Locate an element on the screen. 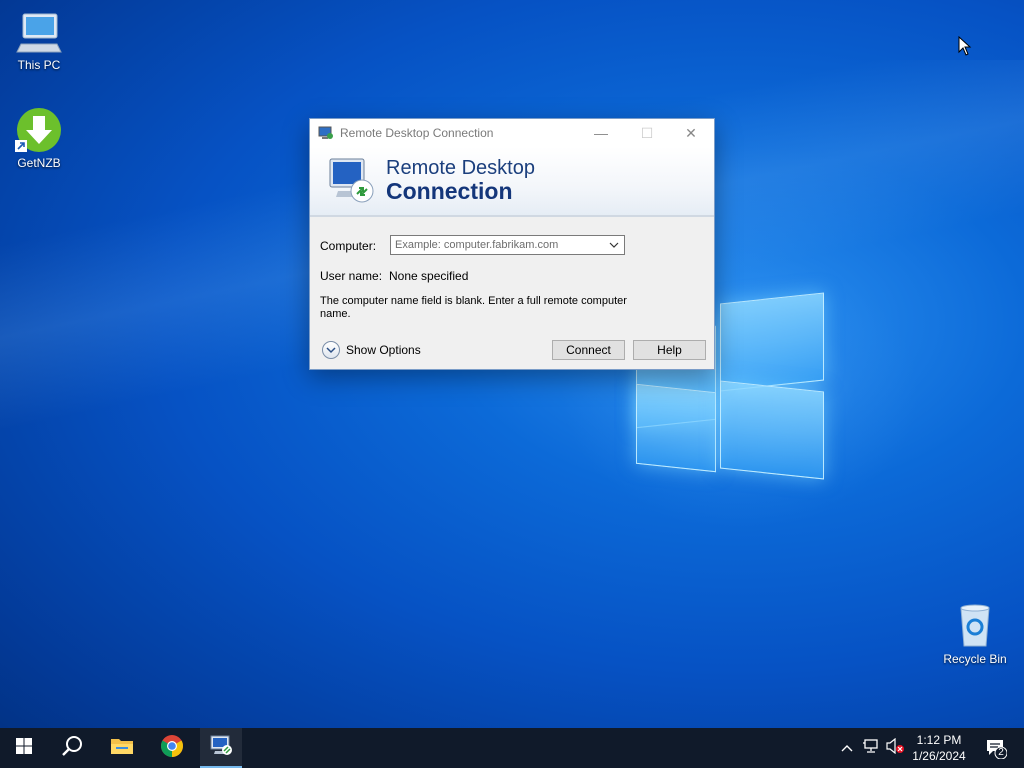 The width and height of the screenshot is (1024, 768). desktop-icon-label: GetNZB is located at coordinates (39, 163).